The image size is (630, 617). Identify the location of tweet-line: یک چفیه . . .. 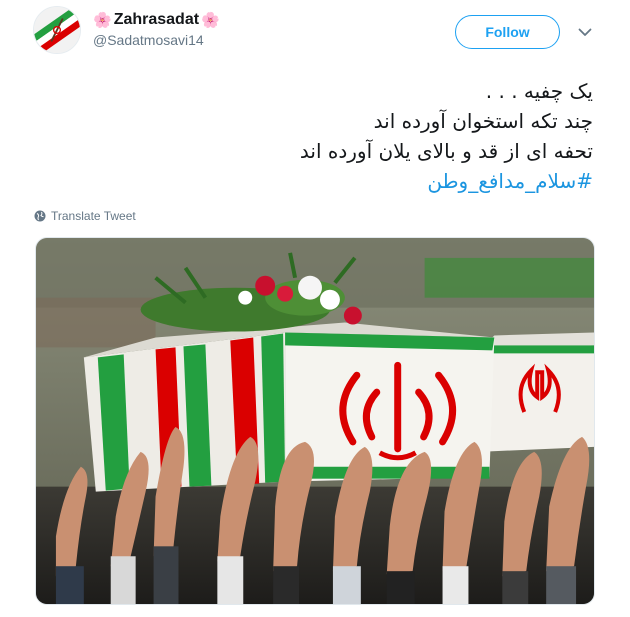
(539, 91).